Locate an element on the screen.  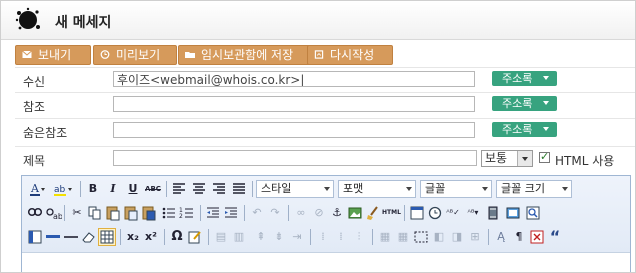
insert-col-after-icon: ⁞ is located at coordinates (341, 237).